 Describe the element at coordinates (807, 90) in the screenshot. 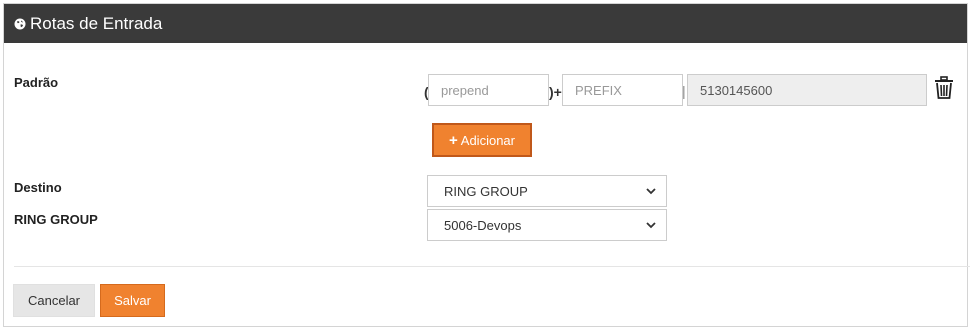

I see `number-field` at that location.